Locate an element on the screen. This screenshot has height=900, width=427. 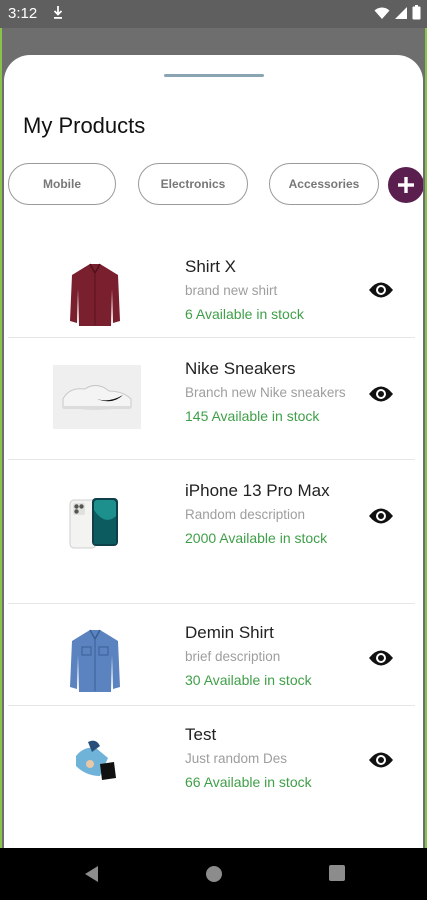
wifi-icon is located at coordinates (382, 13).